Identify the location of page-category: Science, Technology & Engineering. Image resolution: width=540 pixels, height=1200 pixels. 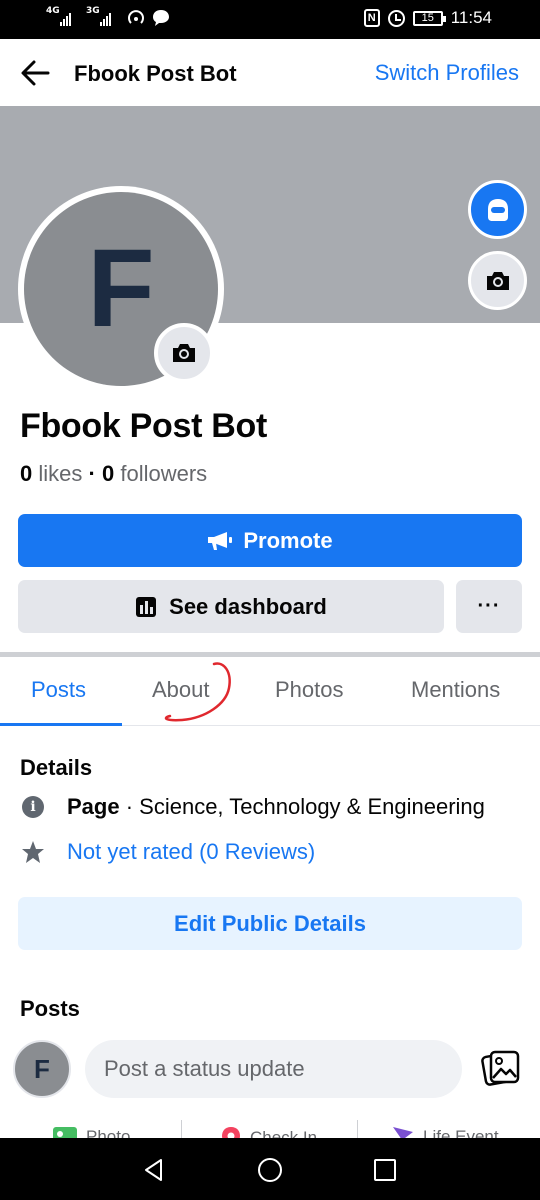
(312, 806).